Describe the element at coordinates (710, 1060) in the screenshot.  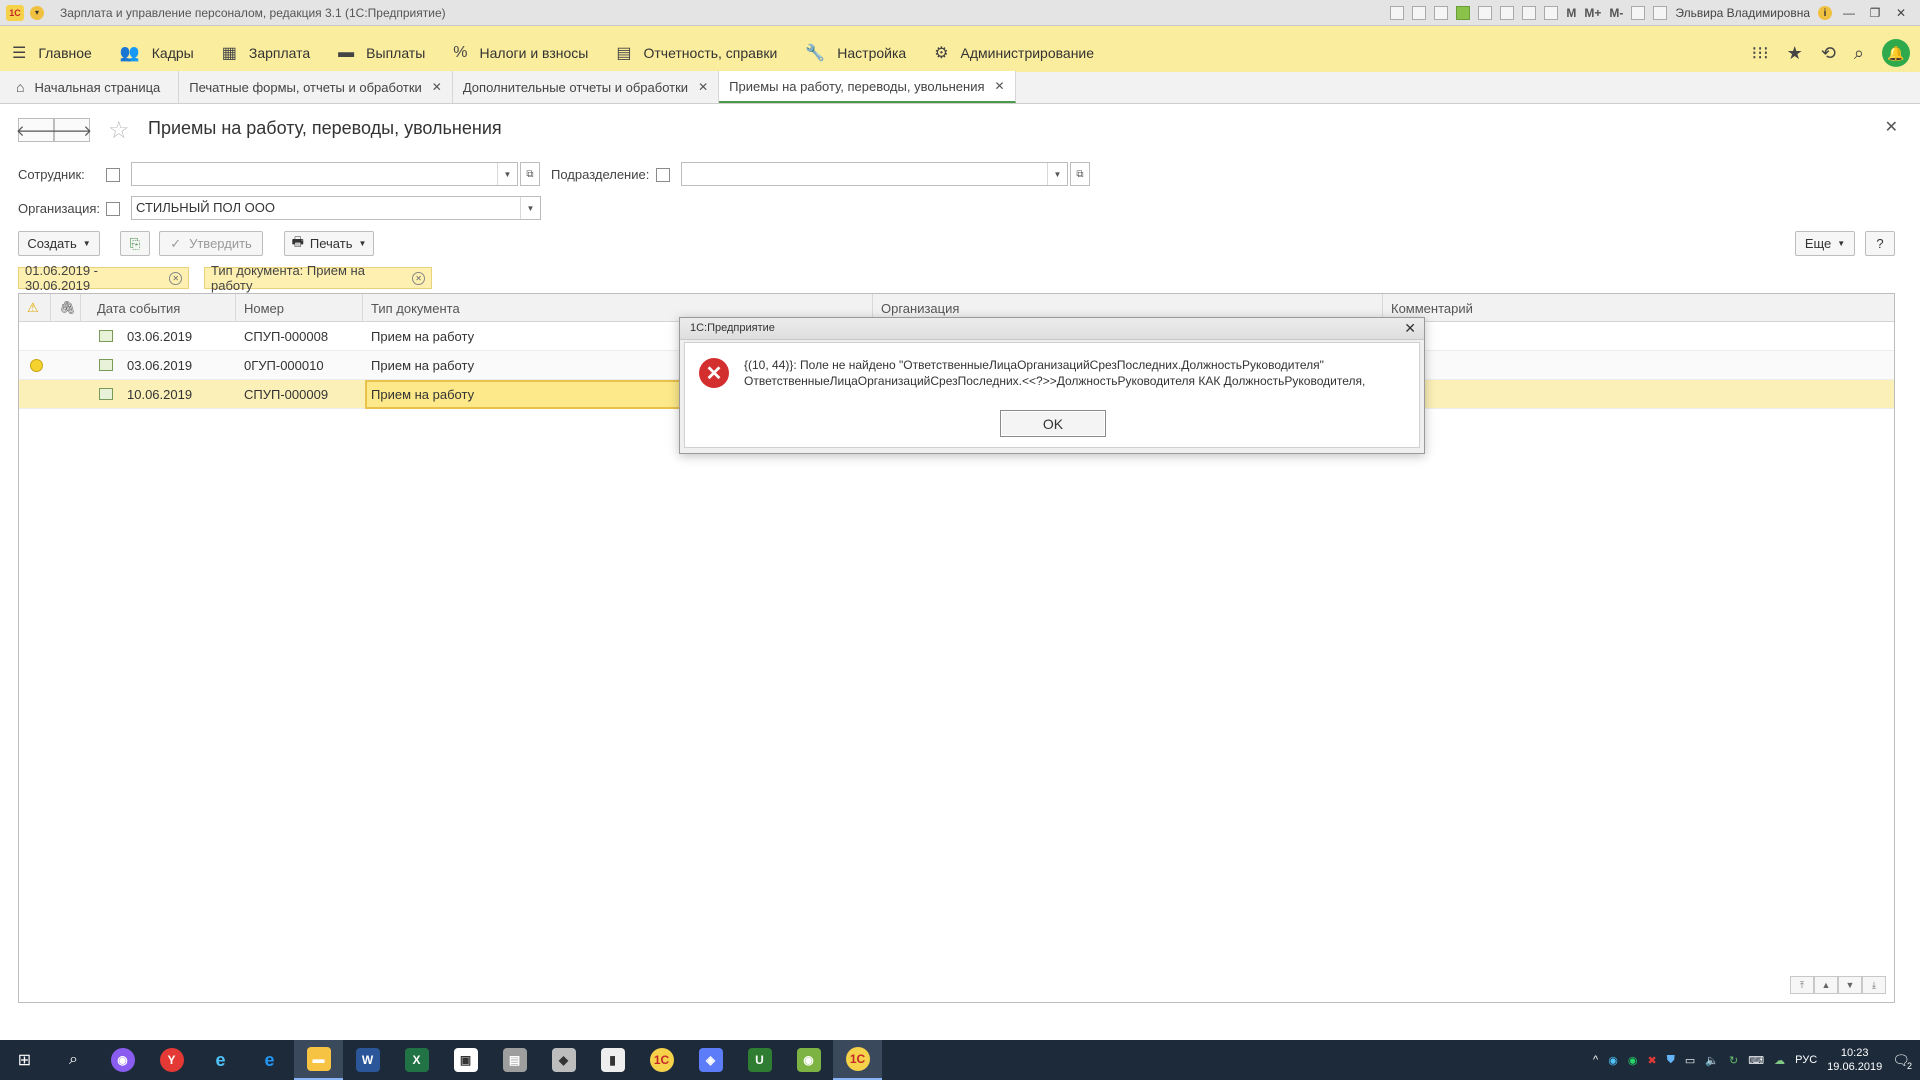
I see `network-app-icon: ◈` at that location.